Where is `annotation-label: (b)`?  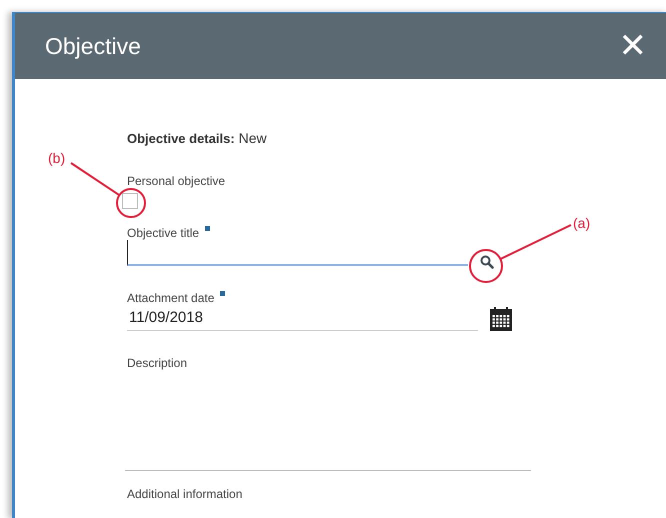
annotation-label: (b) is located at coordinates (57, 158).